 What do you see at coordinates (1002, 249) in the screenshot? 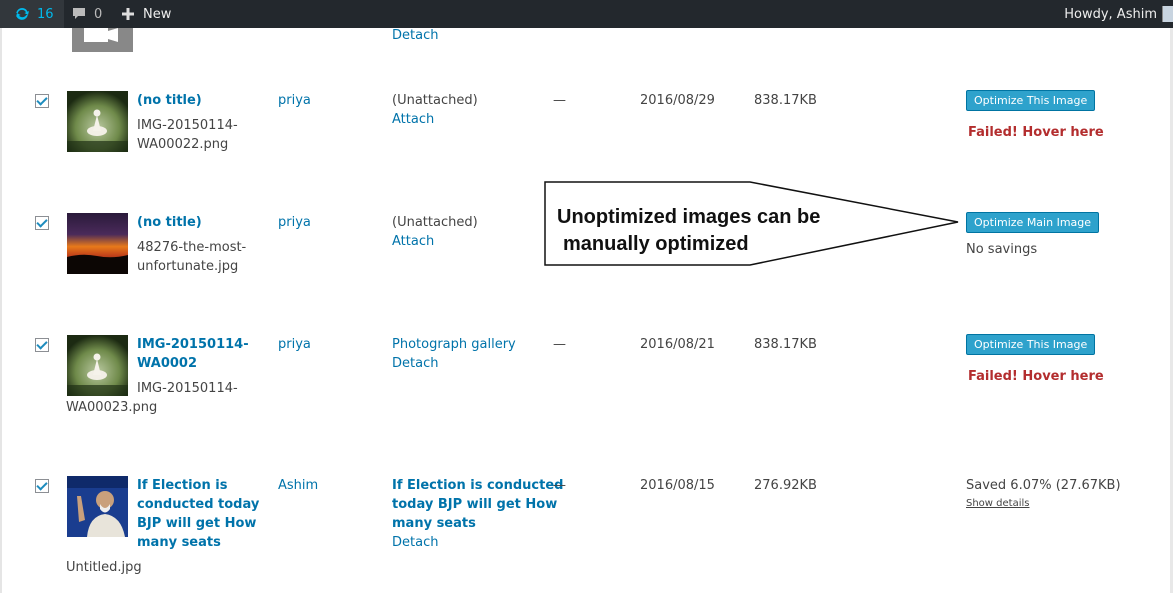
I see `no-savings-status: No savings` at bounding box center [1002, 249].